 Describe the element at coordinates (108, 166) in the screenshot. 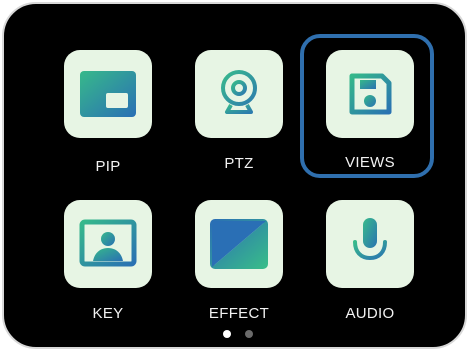

I see `menu-item-label: PIP` at that location.